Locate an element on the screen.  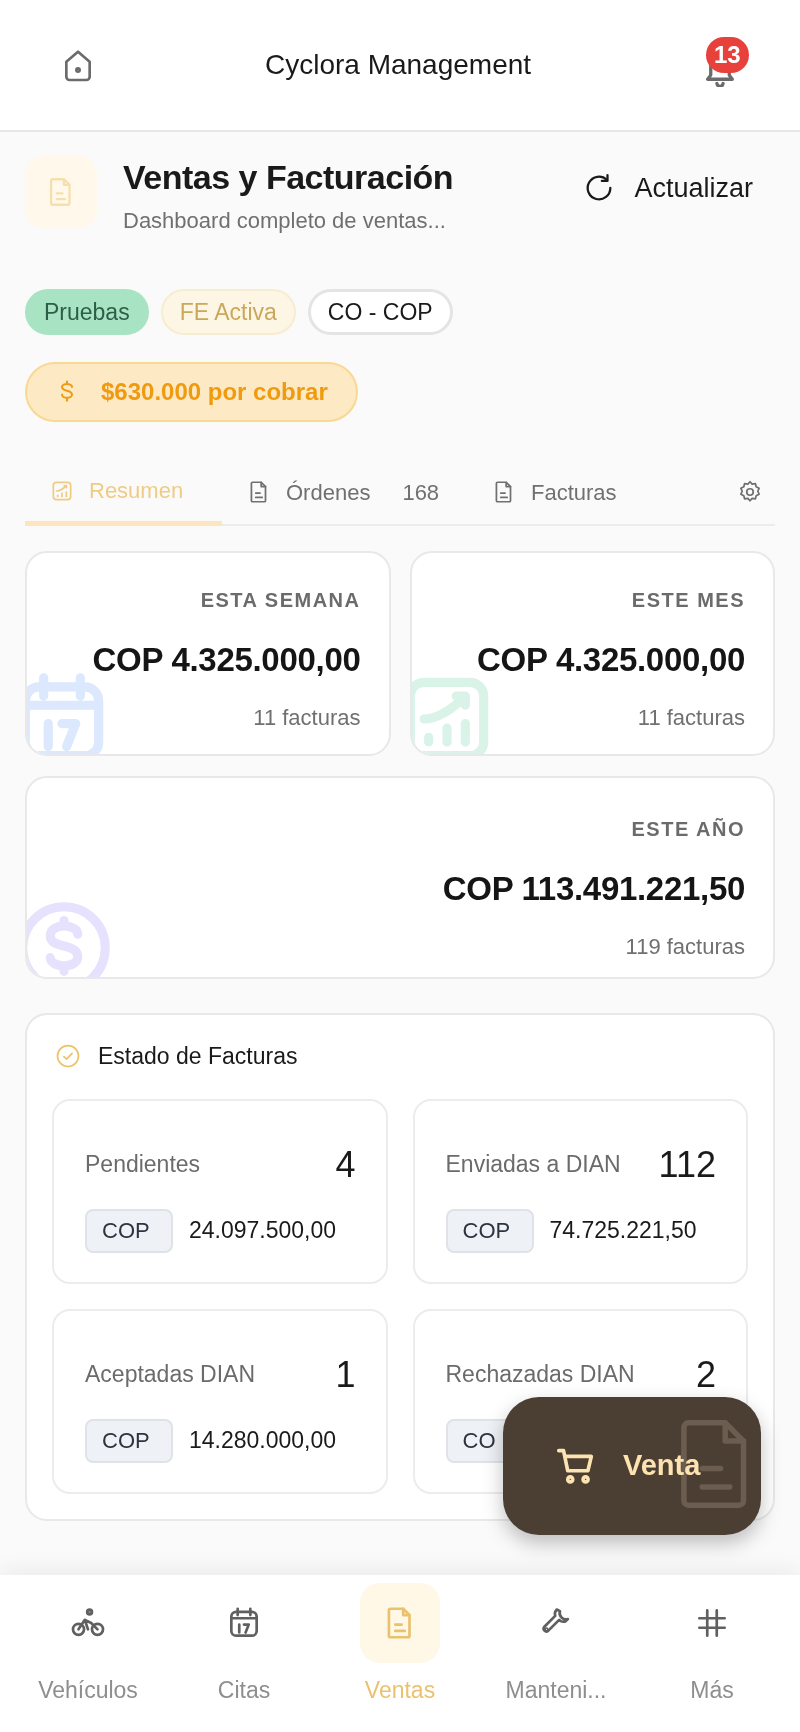
refresh-button: Actualizar is located at coordinates (667, 188).